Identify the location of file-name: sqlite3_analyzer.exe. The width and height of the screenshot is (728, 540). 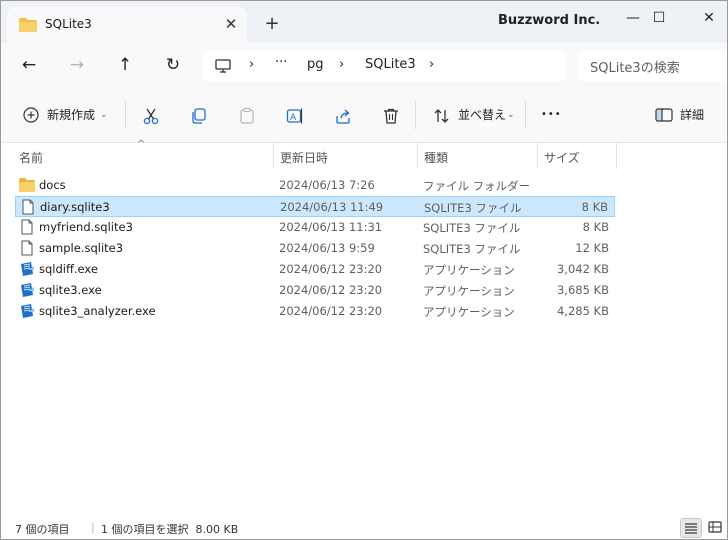
(97, 311).